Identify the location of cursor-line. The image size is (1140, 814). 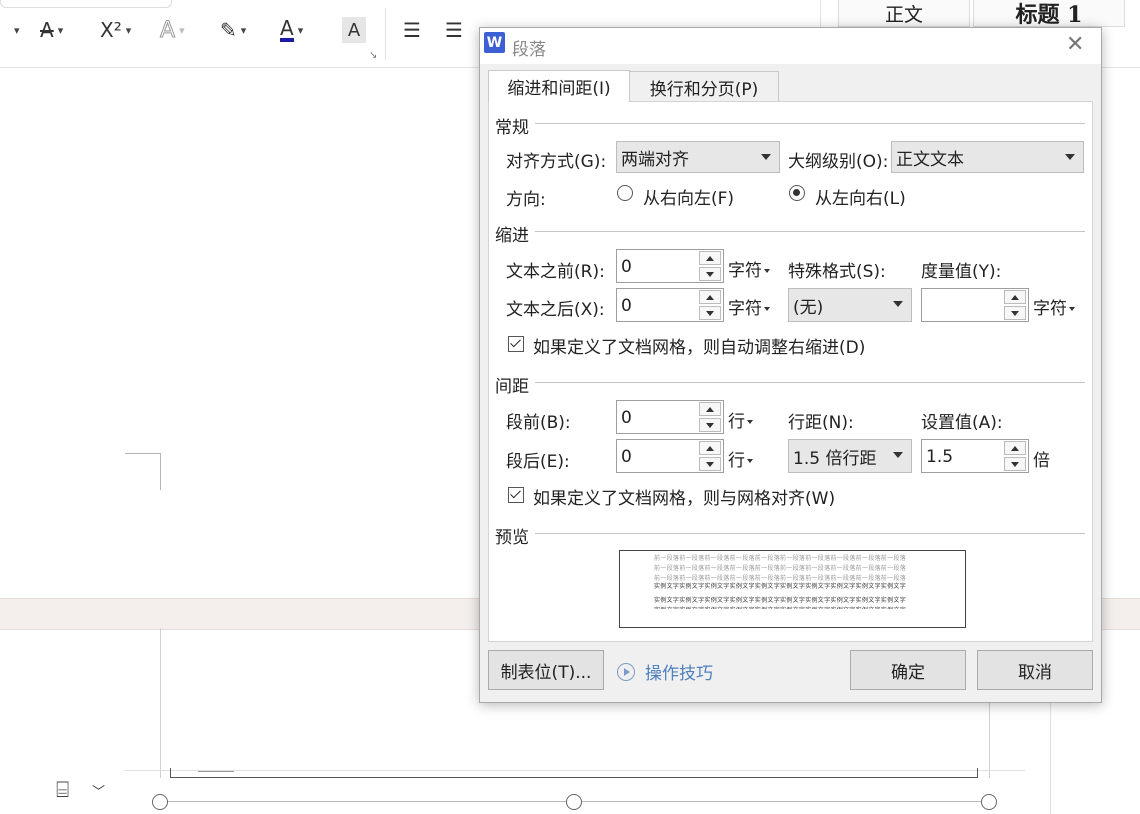
(216, 771).